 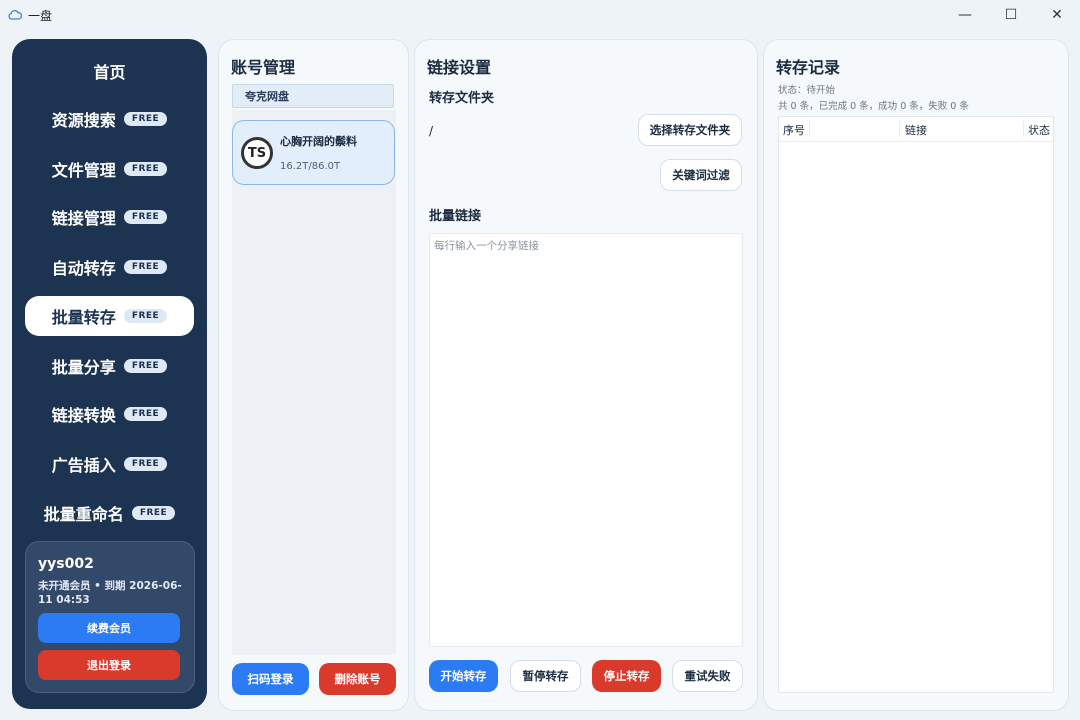 What do you see at coordinates (310, 166) in the screenshot?
I see `account-storage: 16.2T/86.0T` at bounding box center [310, 166].